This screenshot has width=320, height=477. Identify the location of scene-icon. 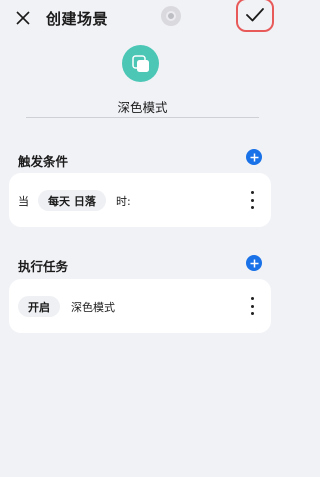
(140, 63).